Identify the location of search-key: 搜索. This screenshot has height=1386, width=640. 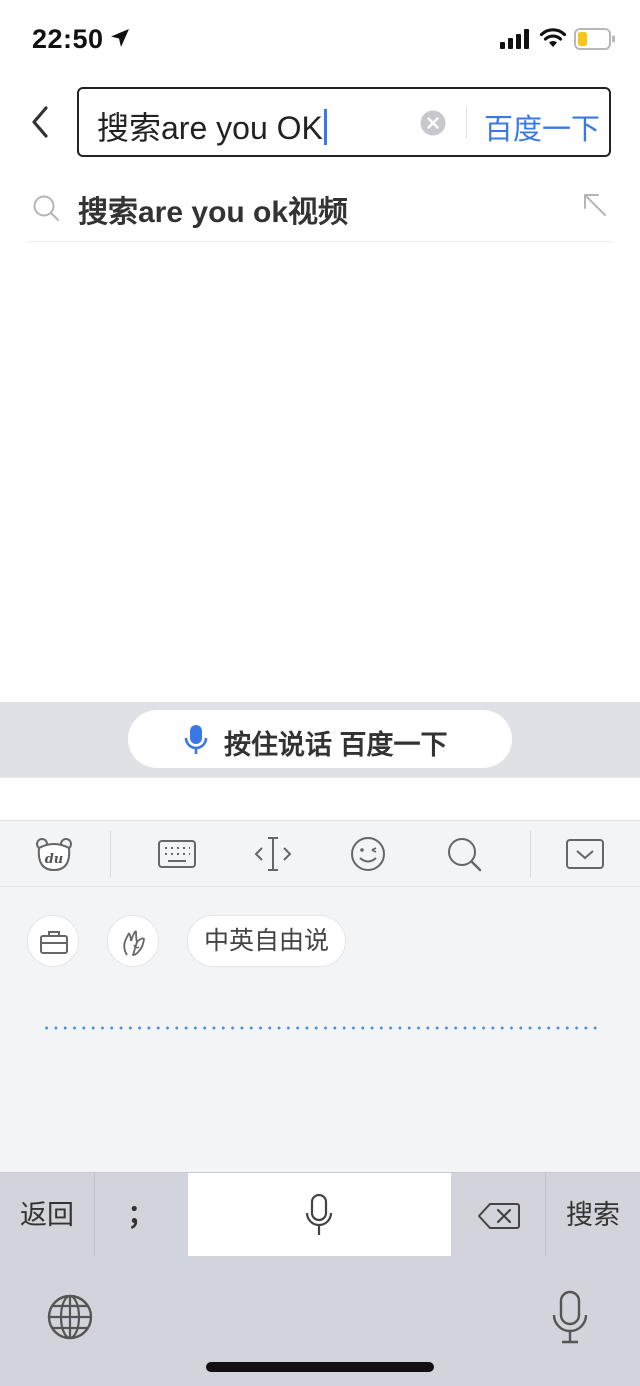
(593, 1215).